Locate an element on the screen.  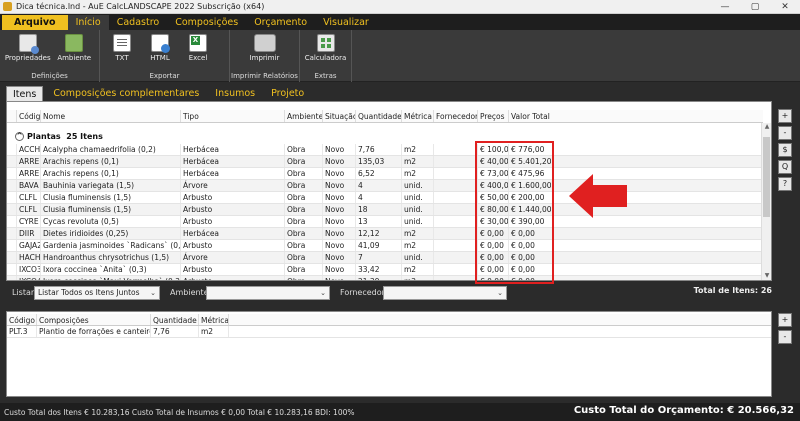
tab-inicio: Início is located at coordinates (88, 22).